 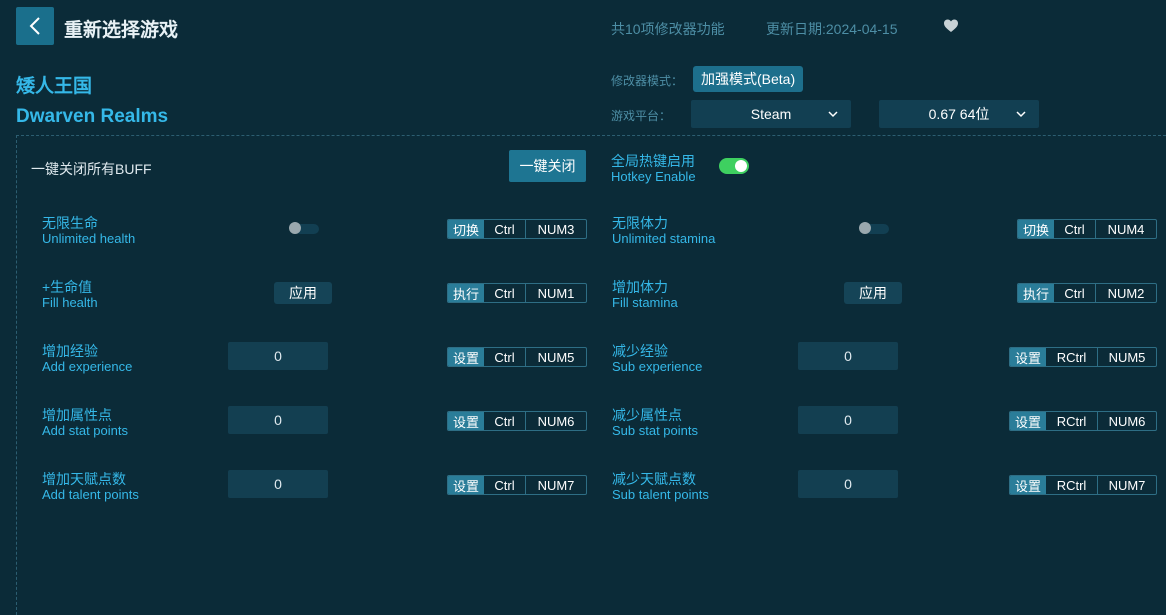 I want to click on feature-label-en: Sub talent points, so click(x=660, y=494).